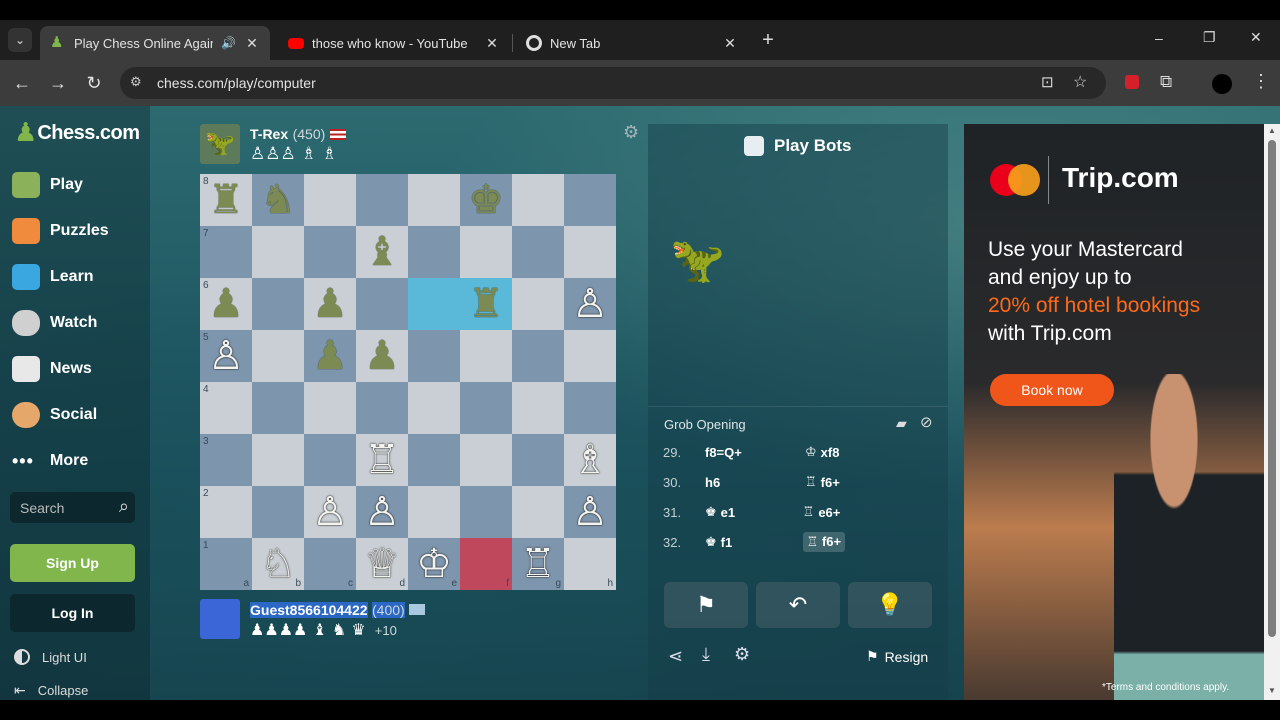  I want to click on forward-icon: →, so click(58, 83).